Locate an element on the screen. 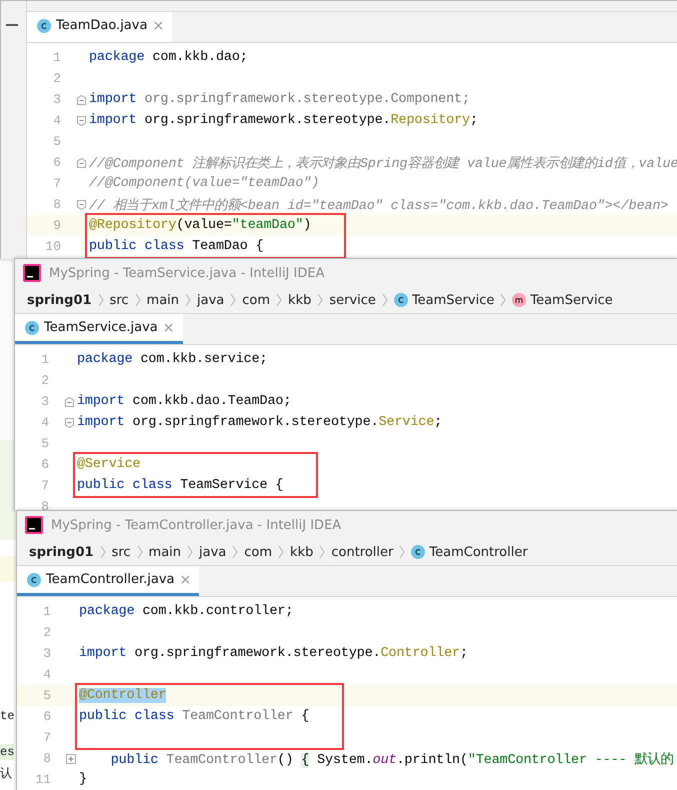 This screenshot has width=677, height=790. line-number: 11 is located at coordinates (43, 779).